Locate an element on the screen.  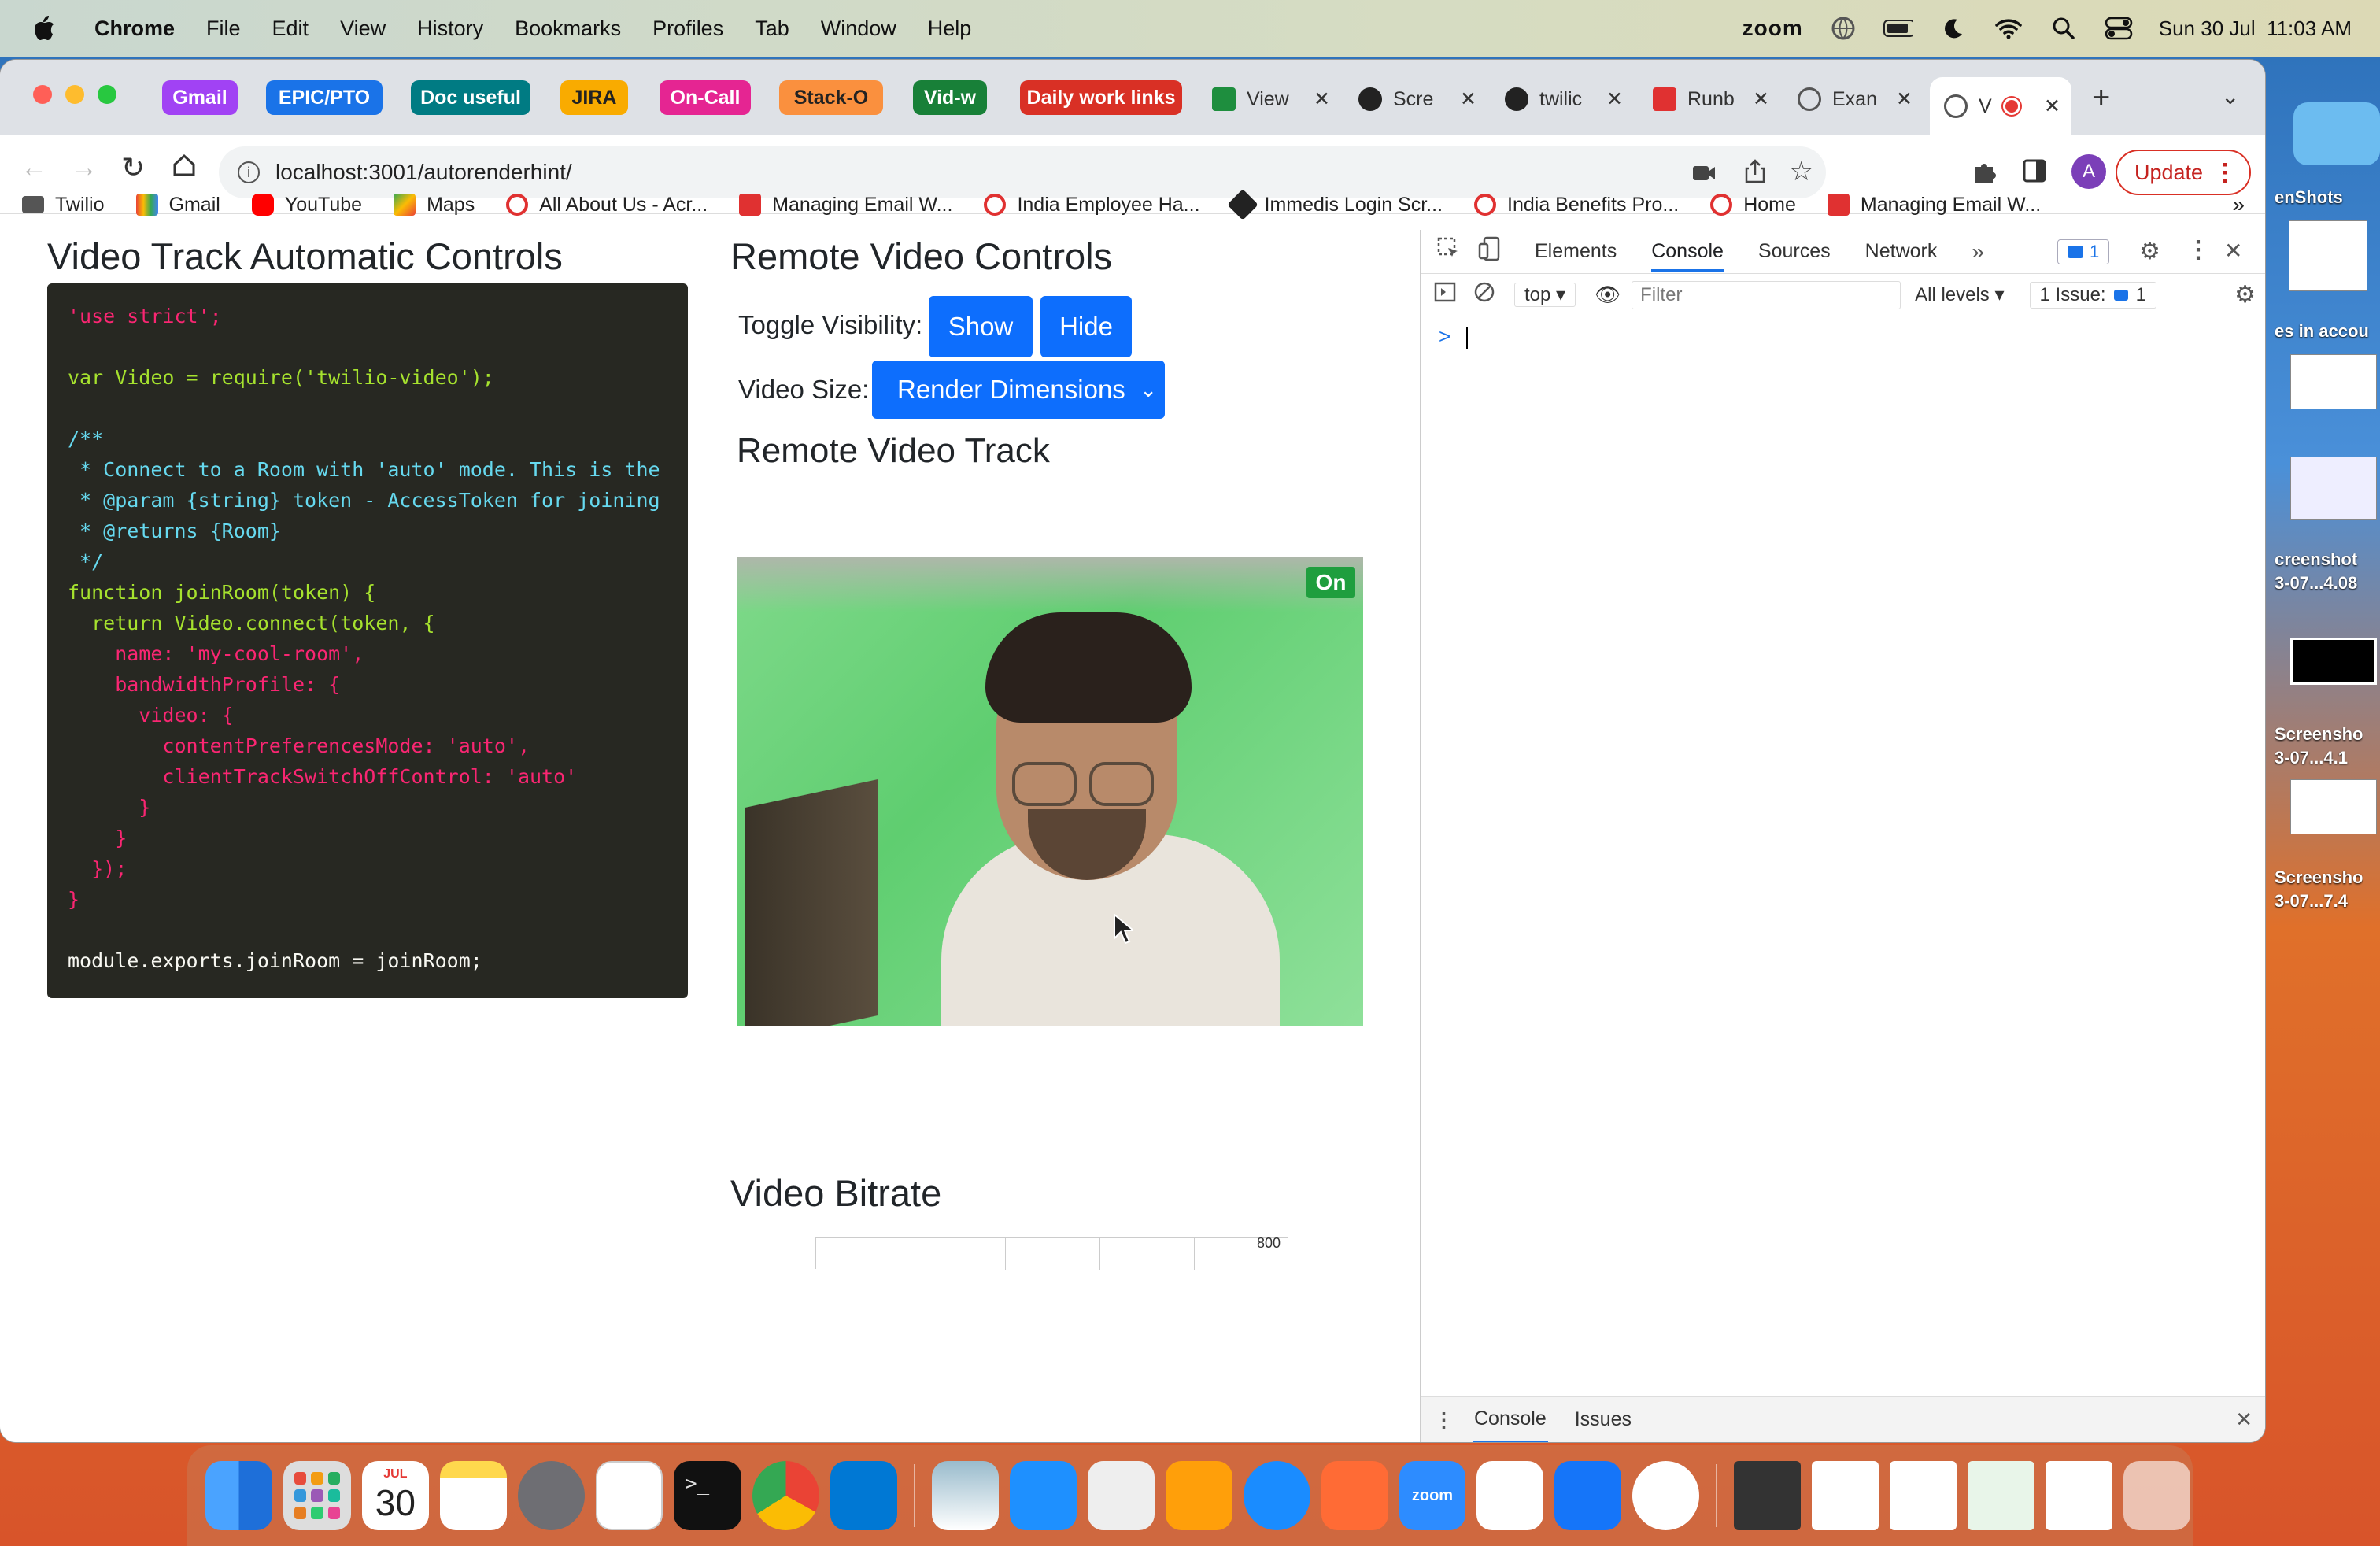
wifi-icon is located at coordinates (2009, 28).